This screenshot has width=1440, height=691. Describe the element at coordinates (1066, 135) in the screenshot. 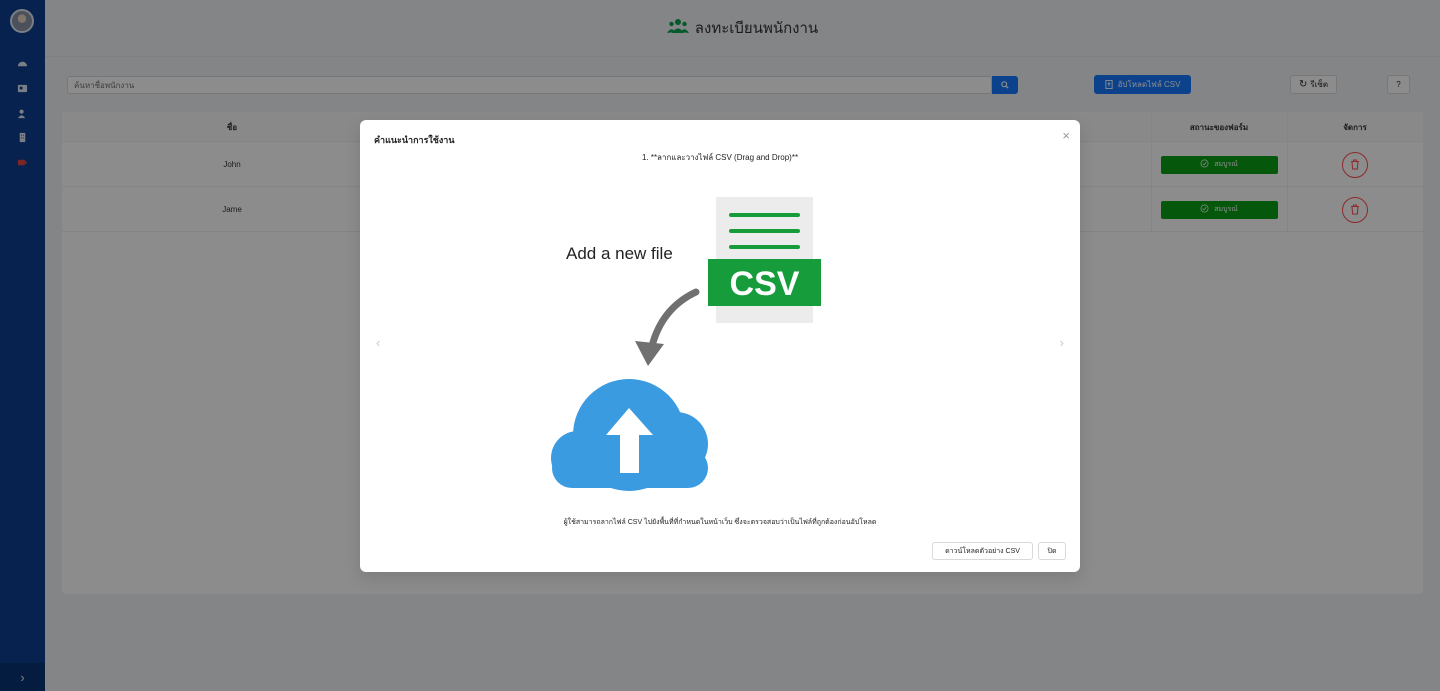

I see `close-icon: ×` at that location.